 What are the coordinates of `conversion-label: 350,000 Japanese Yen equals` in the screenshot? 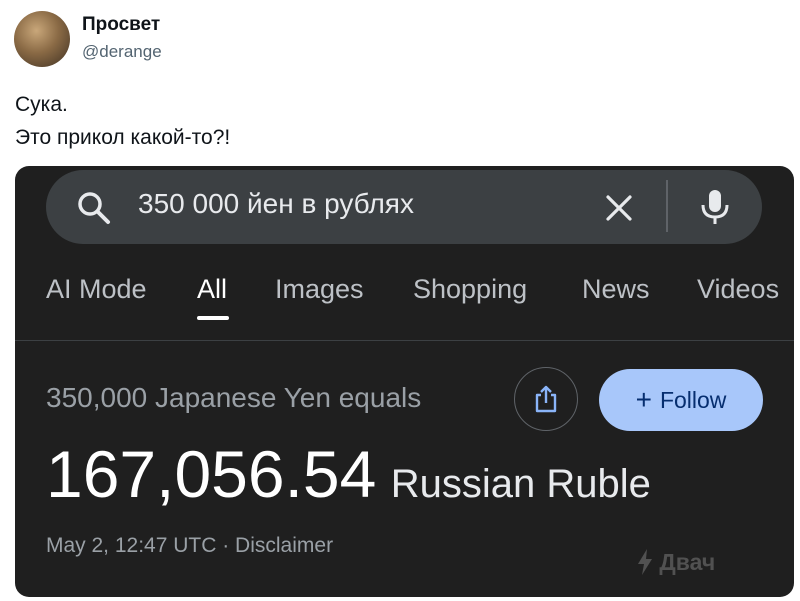 It's located at (234, 397).